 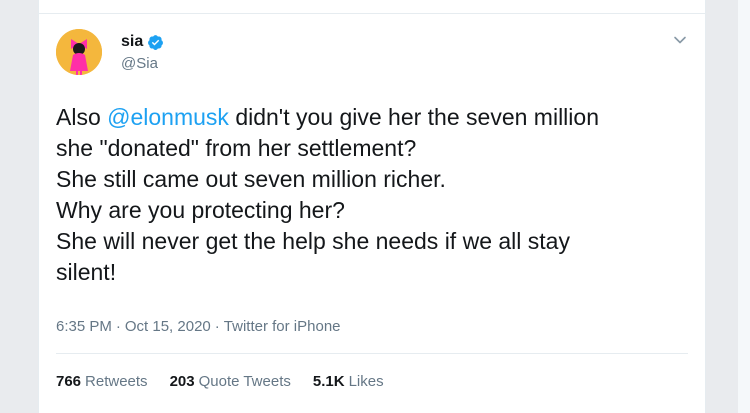 I want to click on quote-tweets-label: Quote Tweets, so click(x=244, y=381).